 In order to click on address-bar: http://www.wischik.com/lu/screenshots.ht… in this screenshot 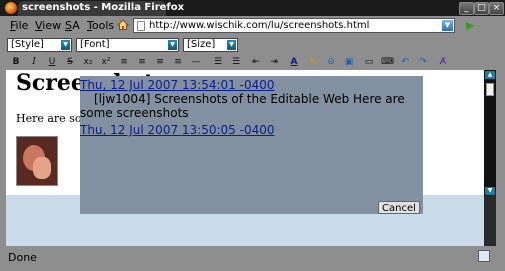, I will do `click(294, 25)`.